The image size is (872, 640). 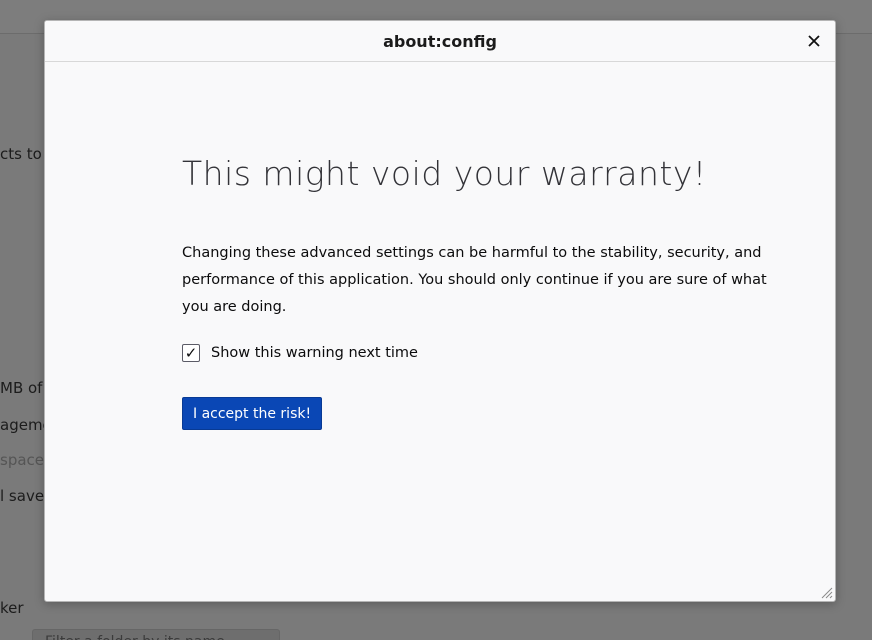 I want to click on background-text-line: ker, so click(x=12, y=608).